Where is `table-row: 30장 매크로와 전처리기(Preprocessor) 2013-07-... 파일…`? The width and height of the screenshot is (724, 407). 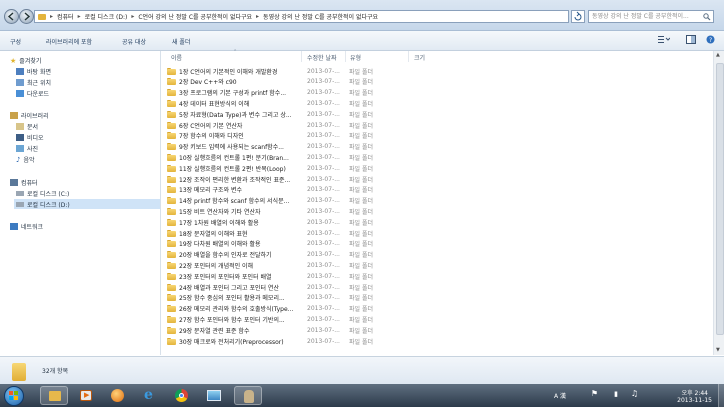
table-row: 30장 매크로와 전처리기(Preprocessor) 2013-07-... 파일… is located at coordinates (437, 341).